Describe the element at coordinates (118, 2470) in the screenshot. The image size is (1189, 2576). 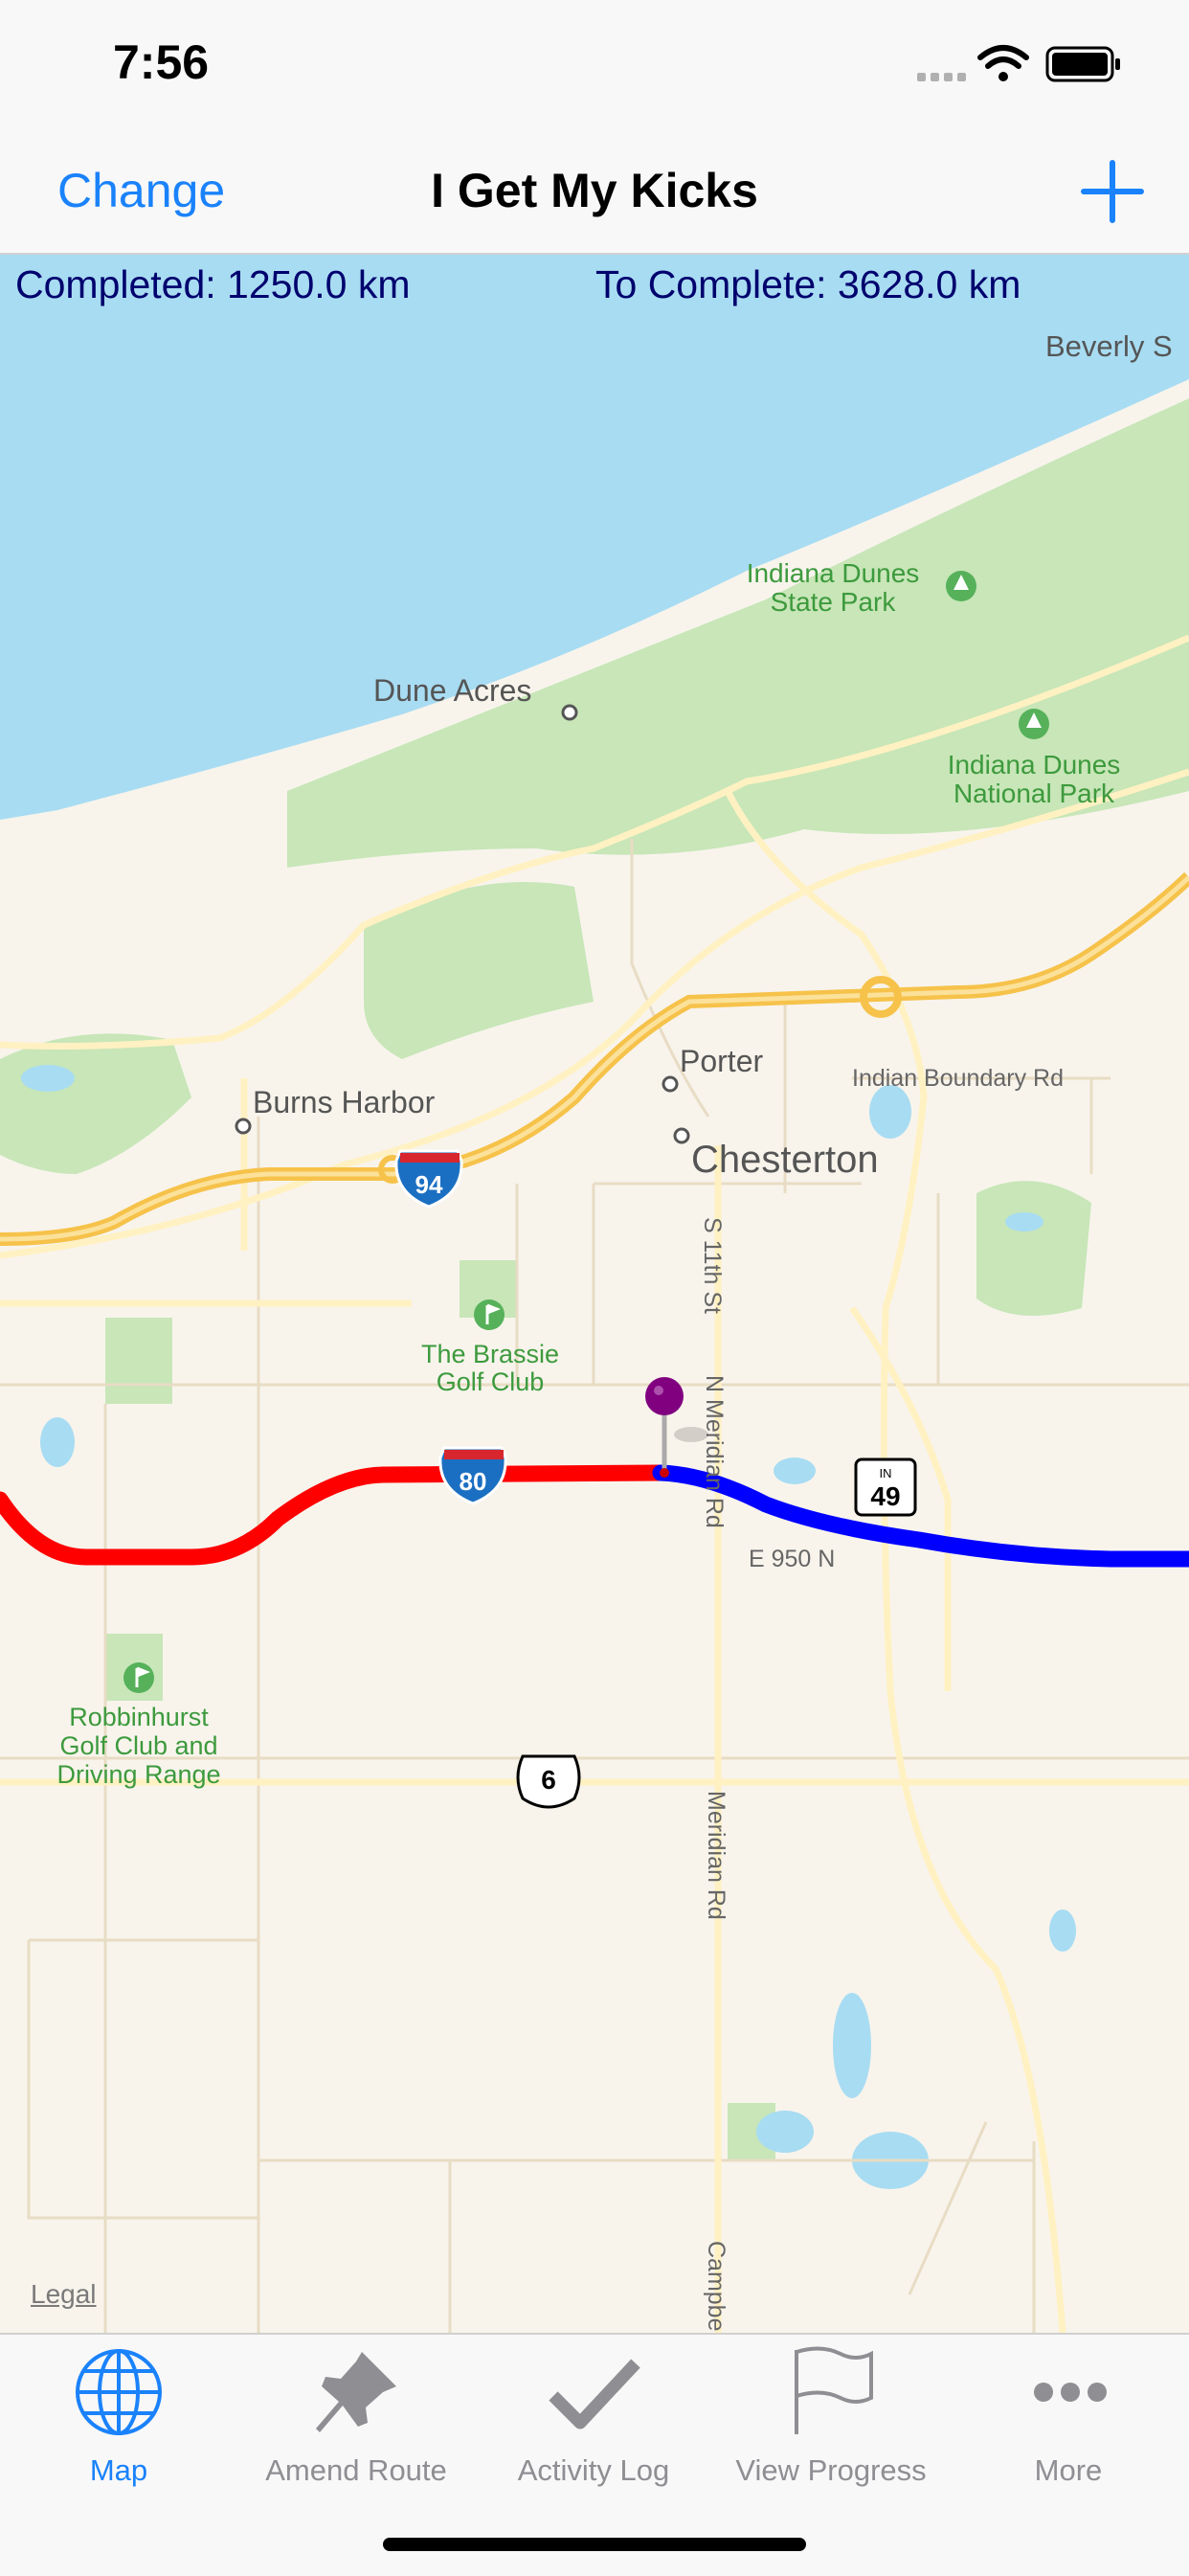
I see `tab-label: Map` at that location.